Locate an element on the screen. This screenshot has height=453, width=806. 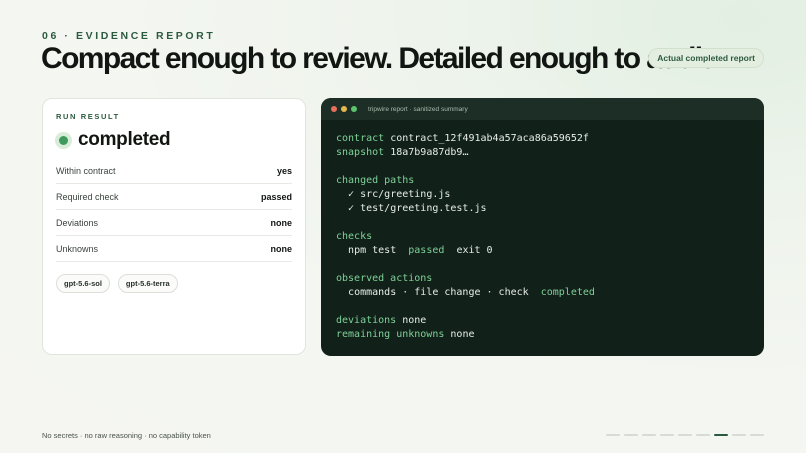
terminal-line-check-result: npm test passed exit 0 is located at coordinates (542, 251).